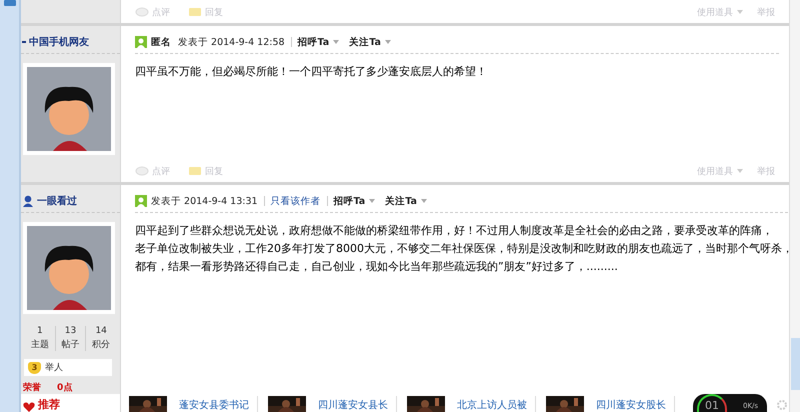 The width and height of the screenshot is (800, 412). What do you see at coordinates (794, 206) in the screenshot?
I see `scrollbar` at bounding box center [794, 206].